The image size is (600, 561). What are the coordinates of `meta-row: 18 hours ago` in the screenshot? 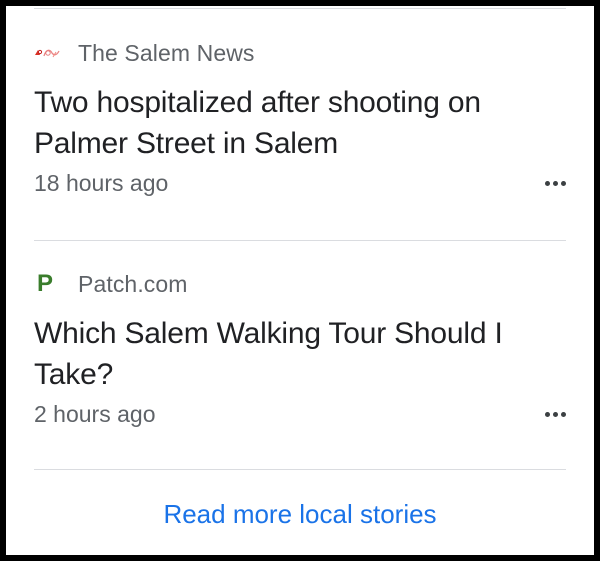 It's located at (300, 183).